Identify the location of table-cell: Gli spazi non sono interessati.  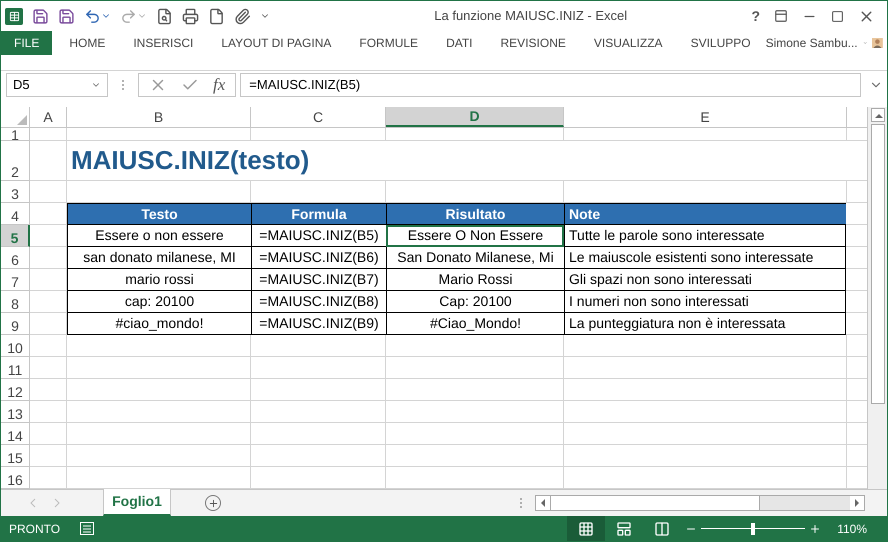
(705, 280).